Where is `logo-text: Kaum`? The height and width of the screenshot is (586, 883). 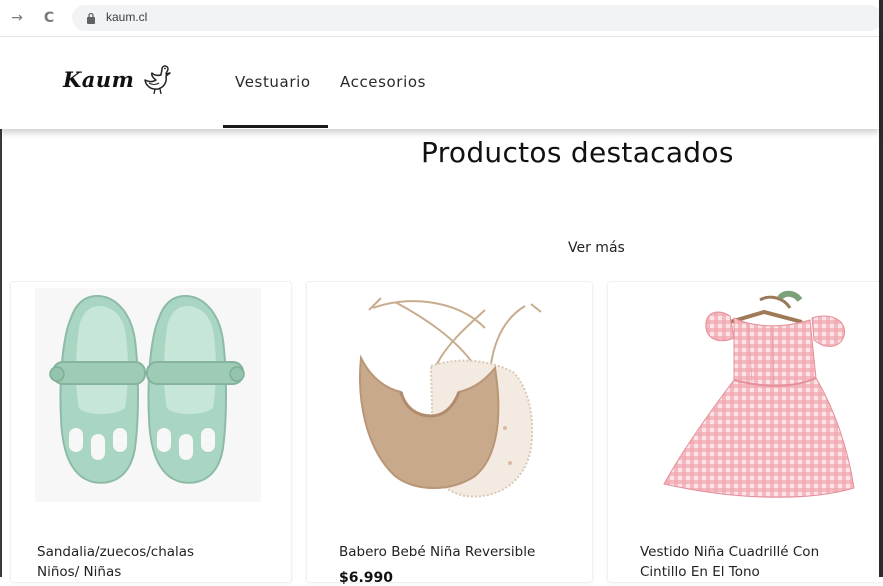 logo-text: Kaum is located at coordinates (99, 79).